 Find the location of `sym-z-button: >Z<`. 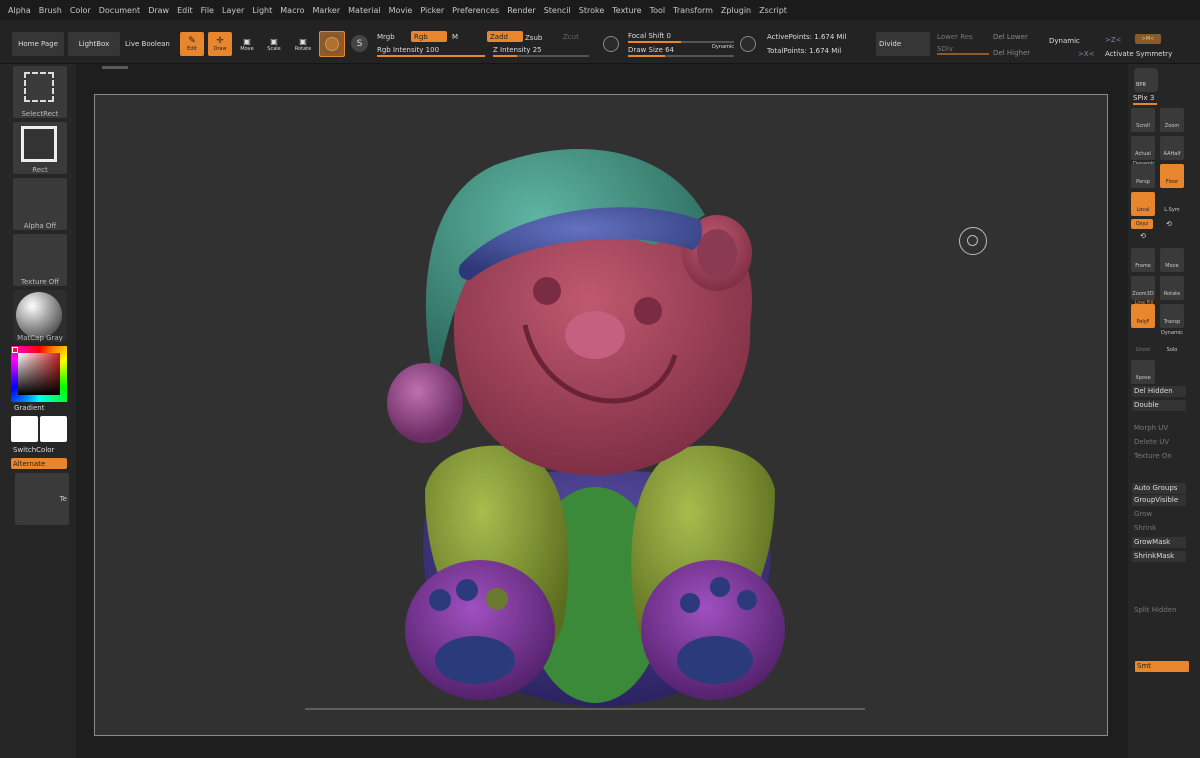

sym-z-button: >Z< is located at coordinates (1113, 40).